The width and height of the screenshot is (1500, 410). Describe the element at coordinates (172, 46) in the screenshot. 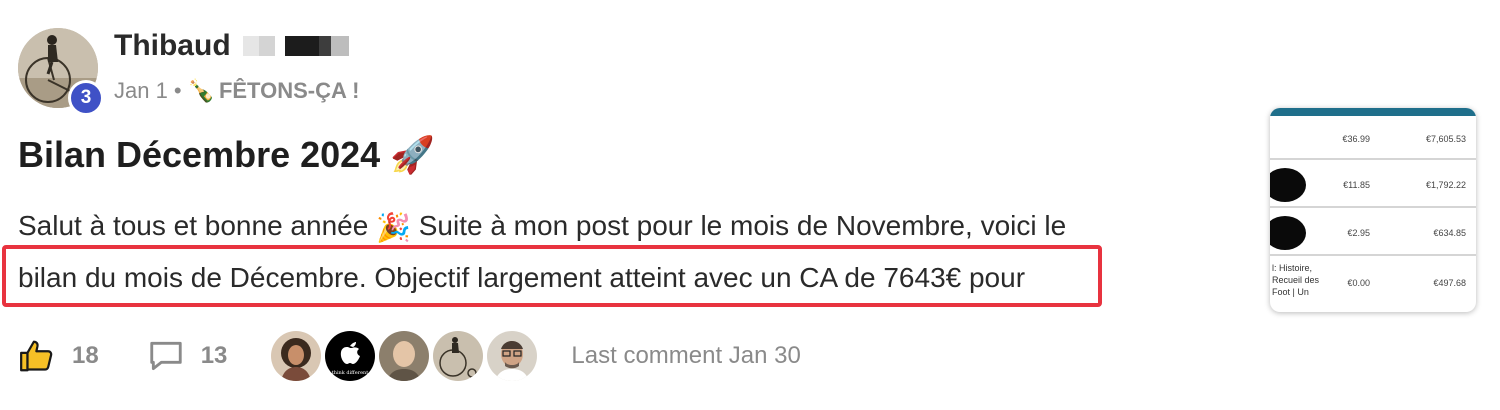

I see `author-name: Thibaud` at that location.